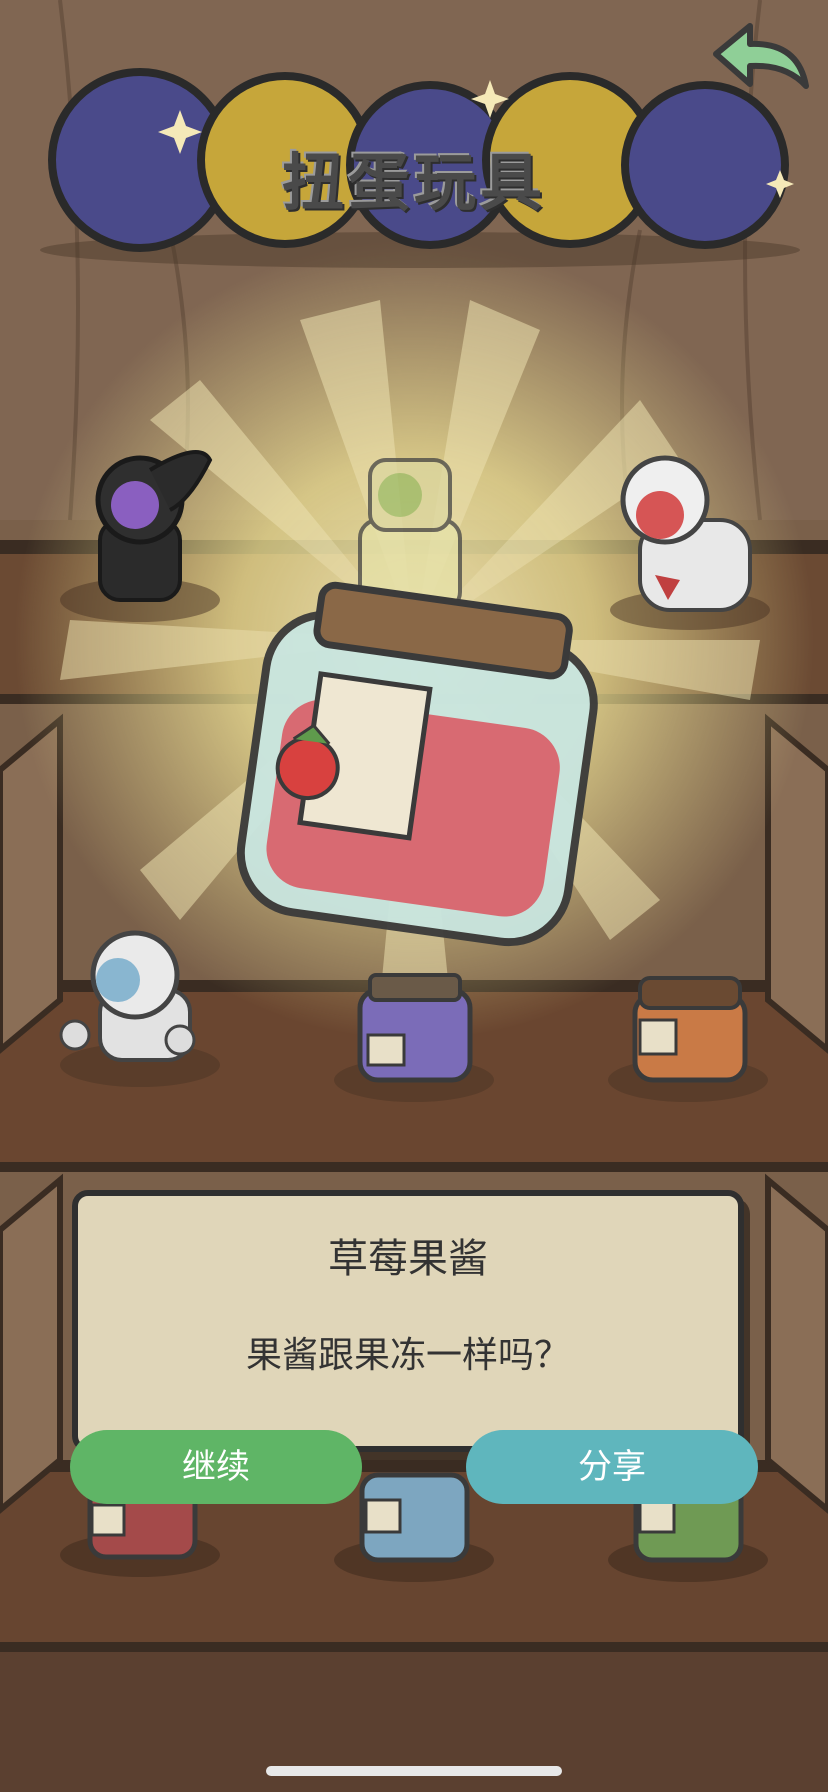 Image resolution: width=828 pixels, height=1792 pixels. I want to click on strawberry-jam-jar-icon, so click(417, 764).